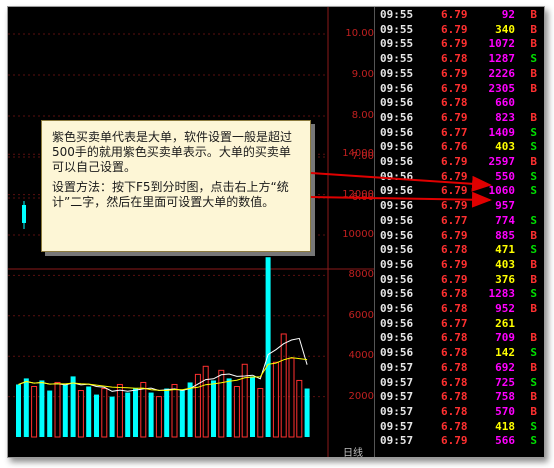 This screenshot has height=468, width=554. I want to click on tick-volume: 261, so click(505, 323).